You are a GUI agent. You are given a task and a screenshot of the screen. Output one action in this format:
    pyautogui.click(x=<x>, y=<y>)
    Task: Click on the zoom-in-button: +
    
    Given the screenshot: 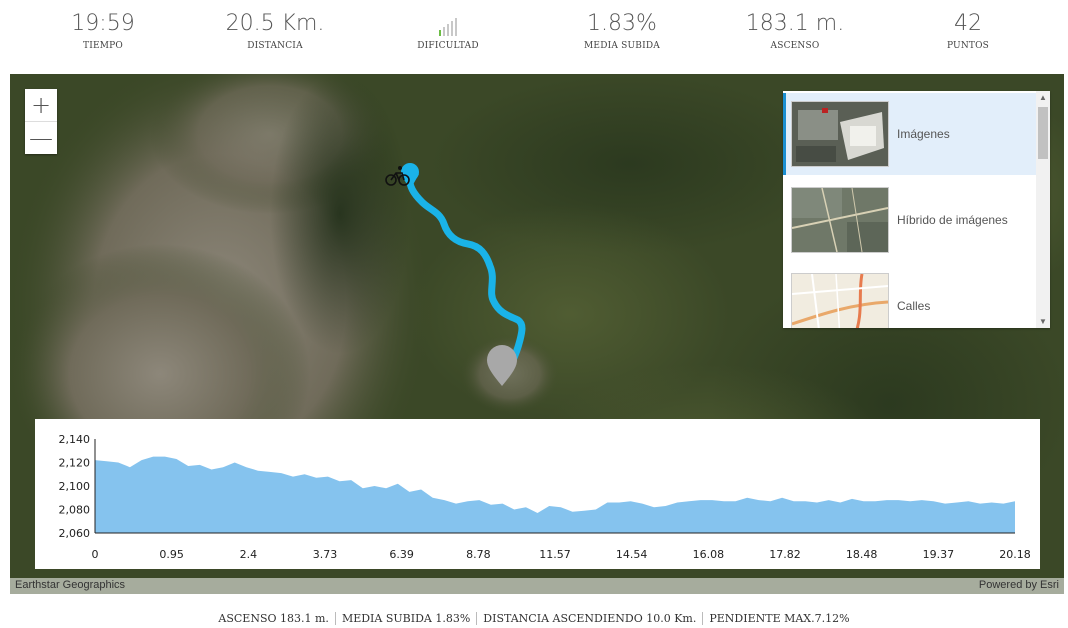 What is the action you would take?
    pyautogui.click(x=41, y=105)
    